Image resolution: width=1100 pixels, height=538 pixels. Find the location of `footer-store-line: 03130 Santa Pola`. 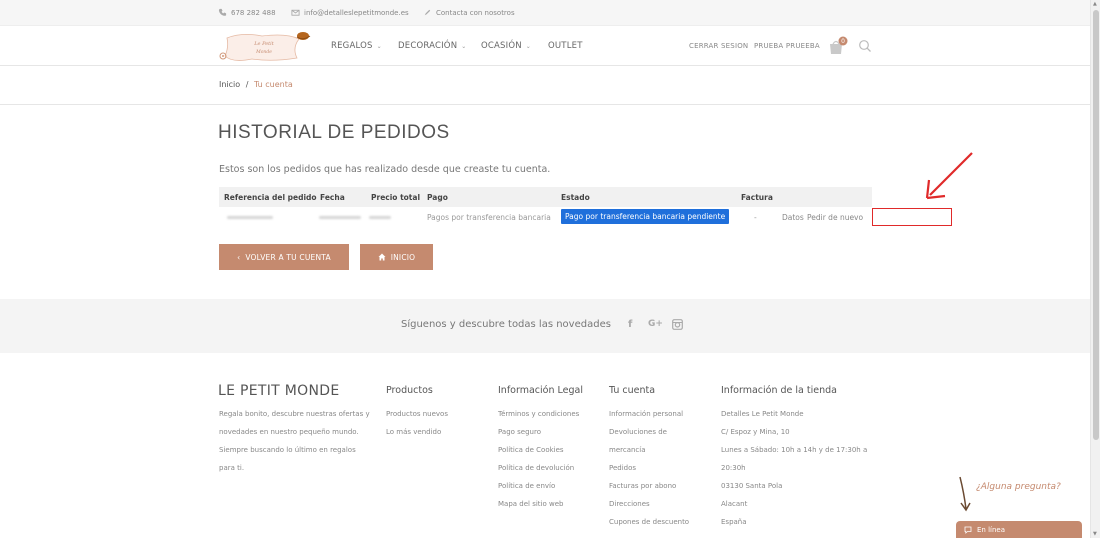

footer-store-line: 03130 Santa Pola is located at coordinates (752, 486).